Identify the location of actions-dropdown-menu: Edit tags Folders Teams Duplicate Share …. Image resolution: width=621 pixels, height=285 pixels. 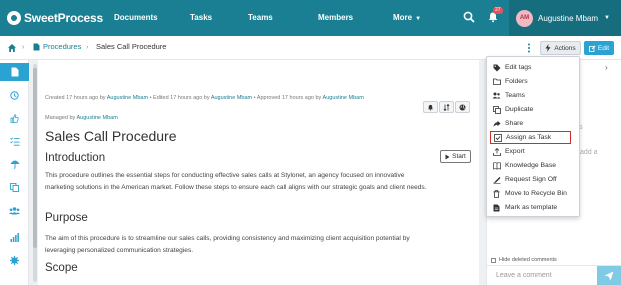
(533, 136).